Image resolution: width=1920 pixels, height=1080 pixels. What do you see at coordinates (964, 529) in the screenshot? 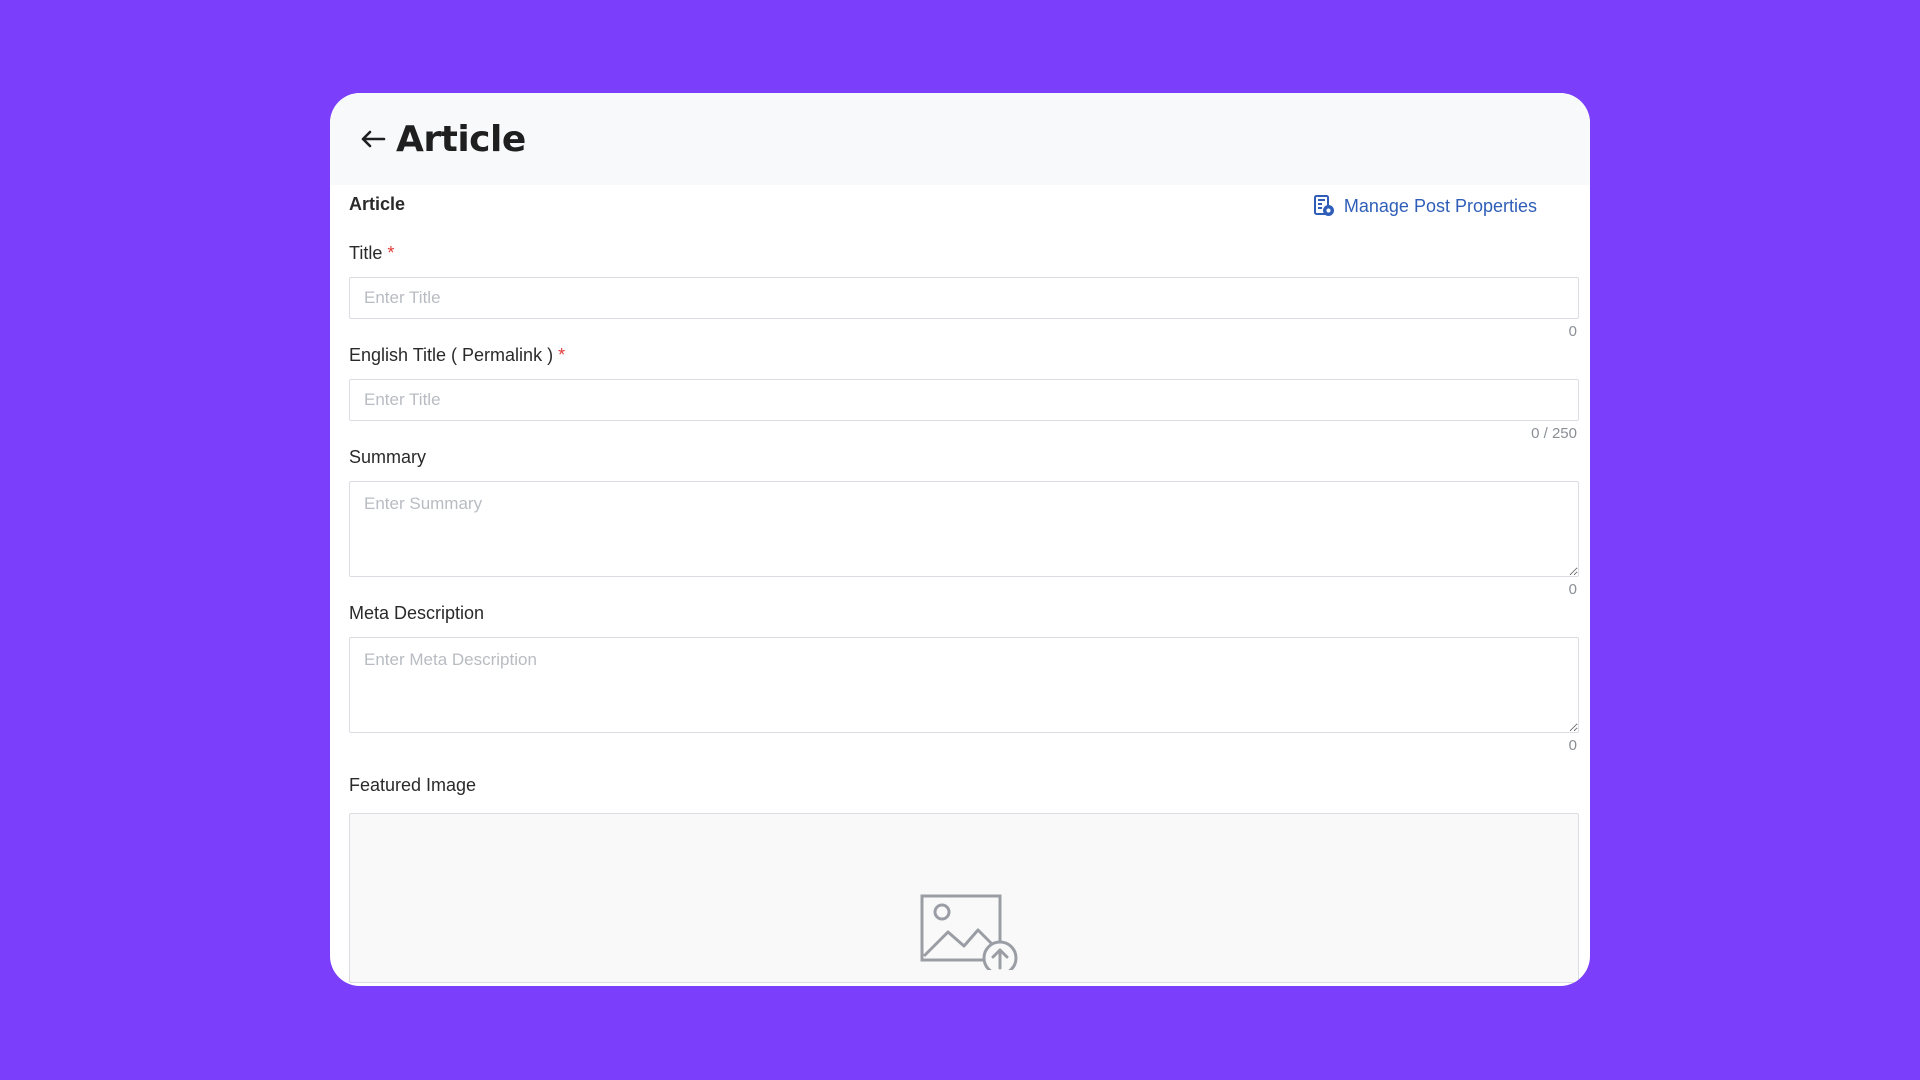
I see `summary-textarea` at bounding box center [964, 529].